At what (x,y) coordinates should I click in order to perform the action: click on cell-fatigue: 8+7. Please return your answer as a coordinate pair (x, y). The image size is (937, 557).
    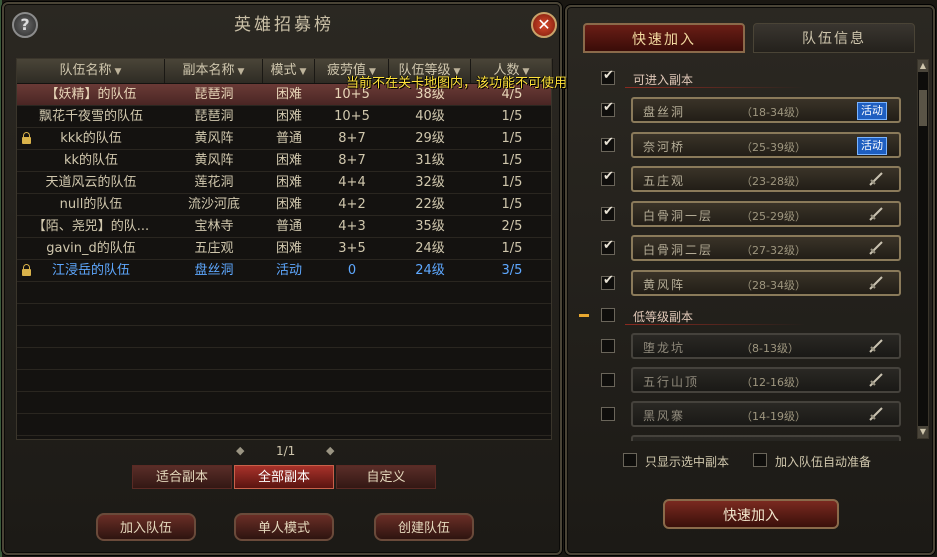
    Looking at the image, I should click on (352, 160).